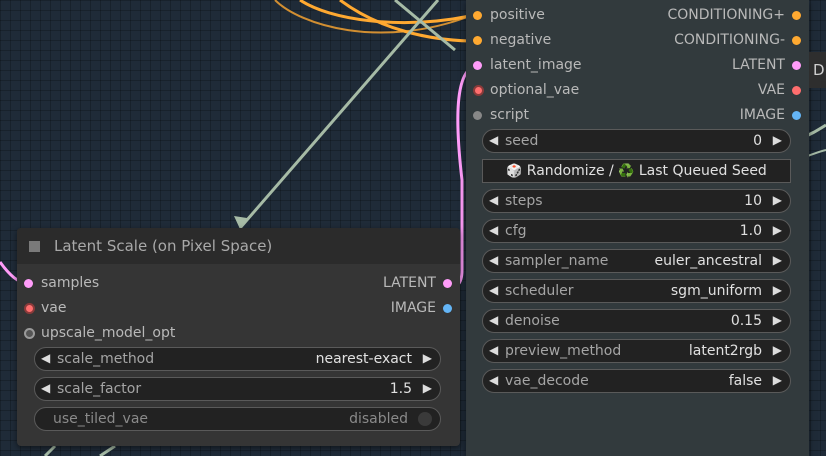  Describe the element at coordinates (557, 261) in the screenshot. I see `widget-name: sampler_name` at that location.